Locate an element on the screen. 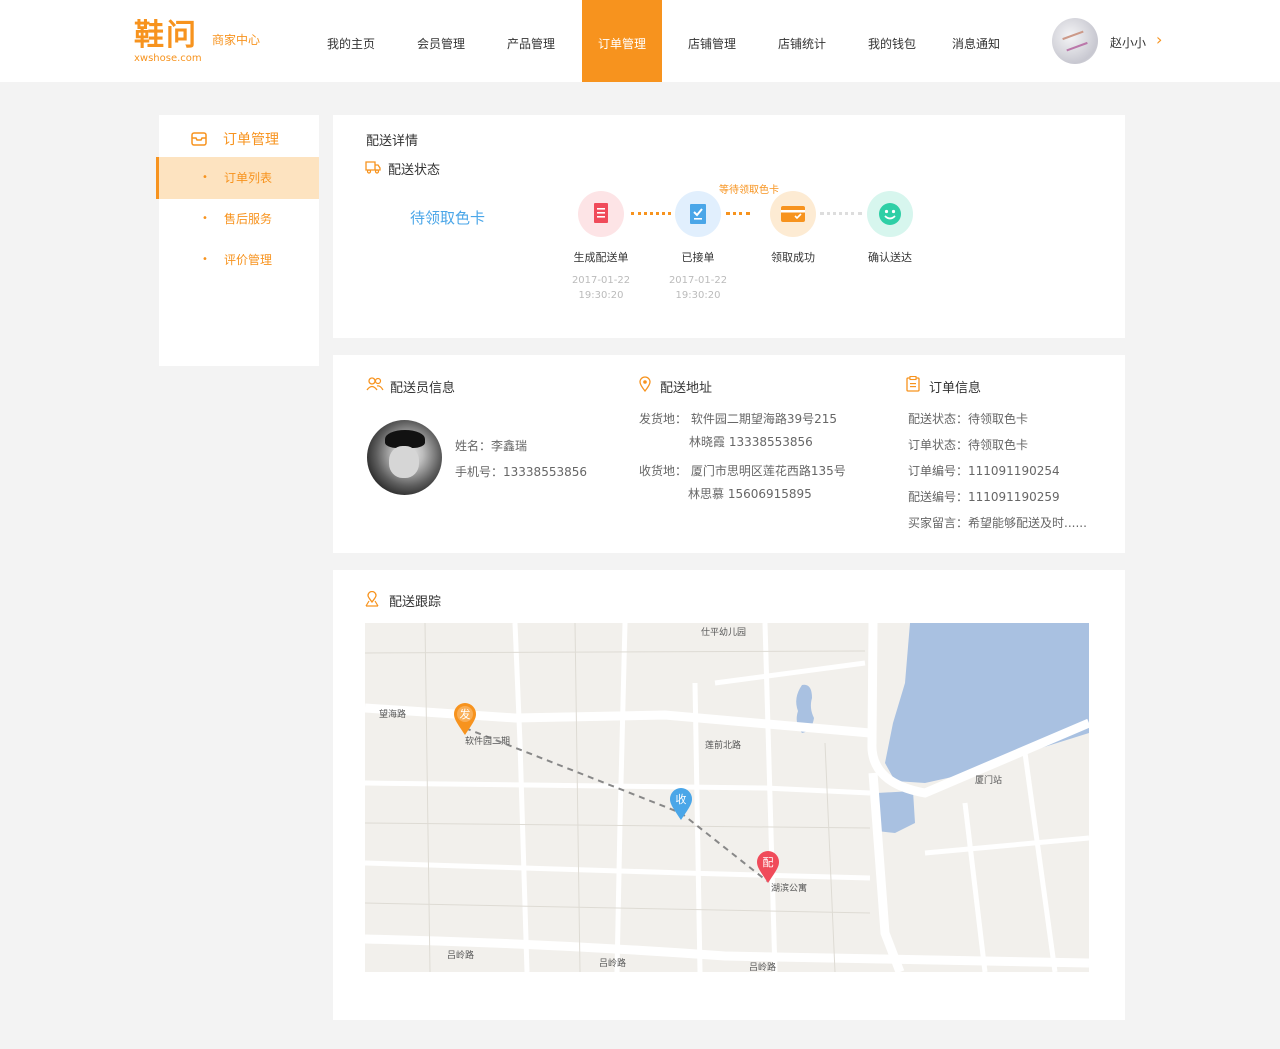  order-status: 订单状态：待领取色卡 is located at coordinates (968, 445).